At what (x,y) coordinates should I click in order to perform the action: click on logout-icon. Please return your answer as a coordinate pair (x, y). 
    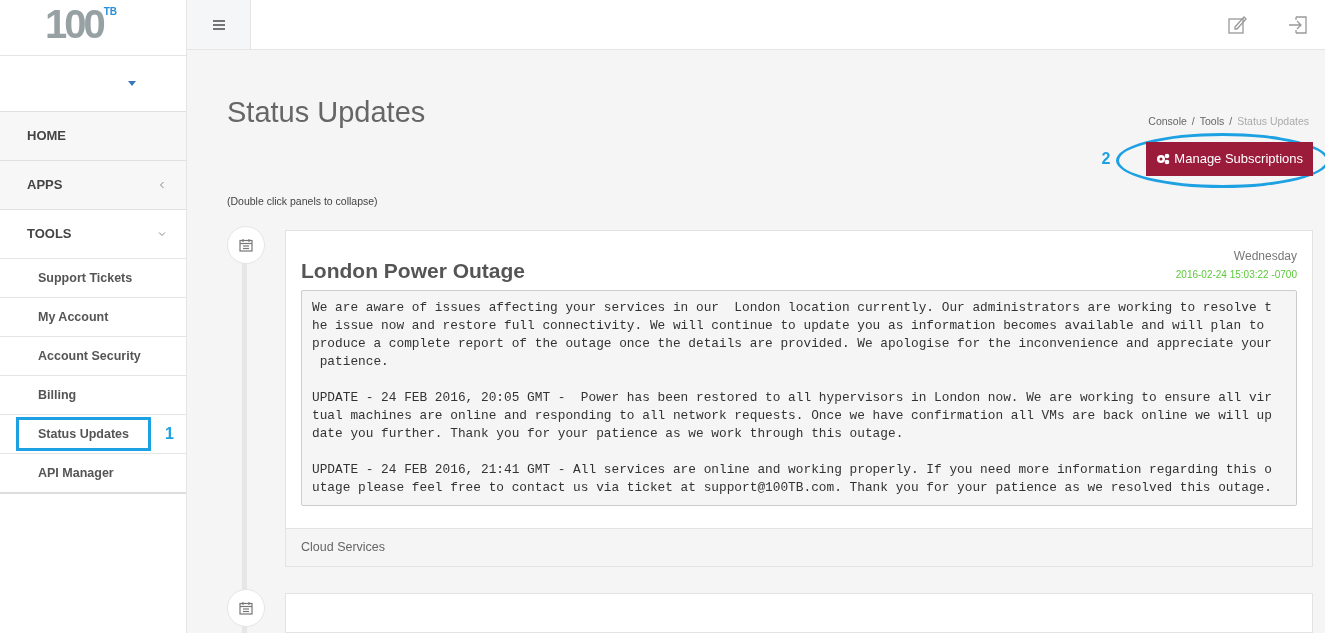
    Looking at the image, I should click on (1298, 24).